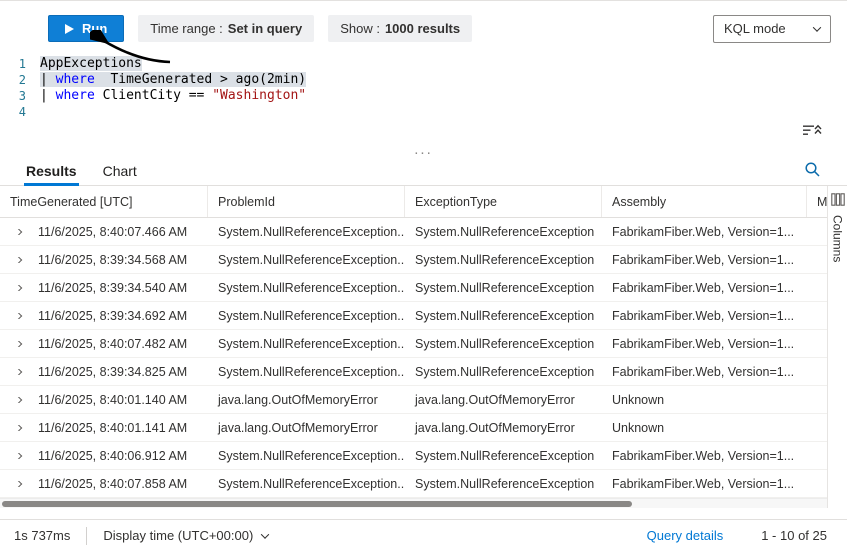 This screenshot has width=847, height=551. What do you see at coordinates (178, 535) in the screenshot?
I see `display-time-label: Display time (UTC+00:00)` at bounding box center [178, 535].